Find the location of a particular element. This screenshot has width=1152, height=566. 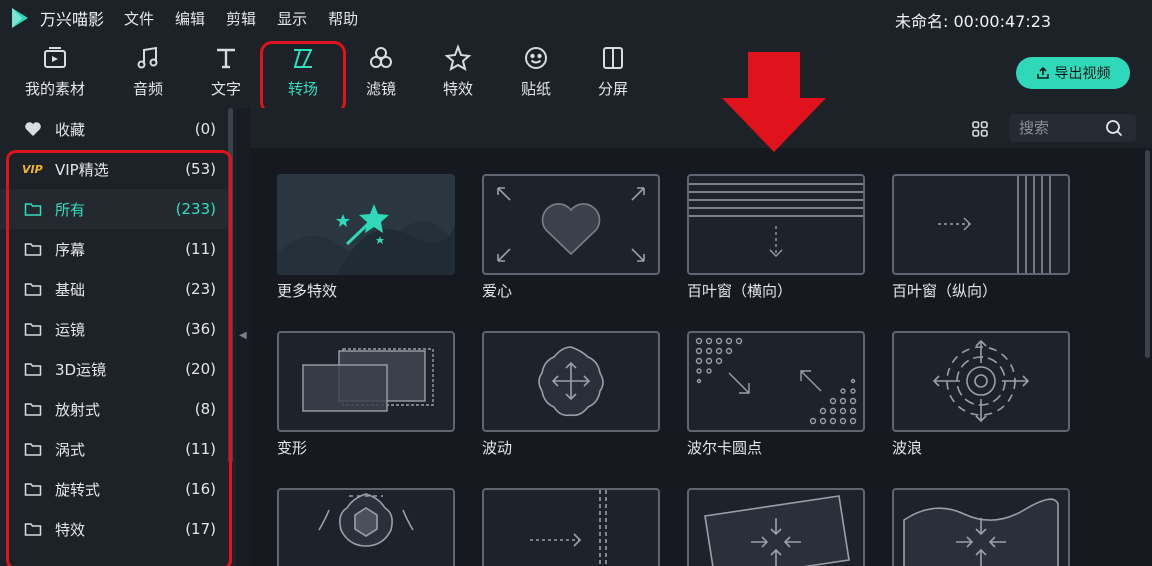

heart-icon is located at coordinates (33, 129).